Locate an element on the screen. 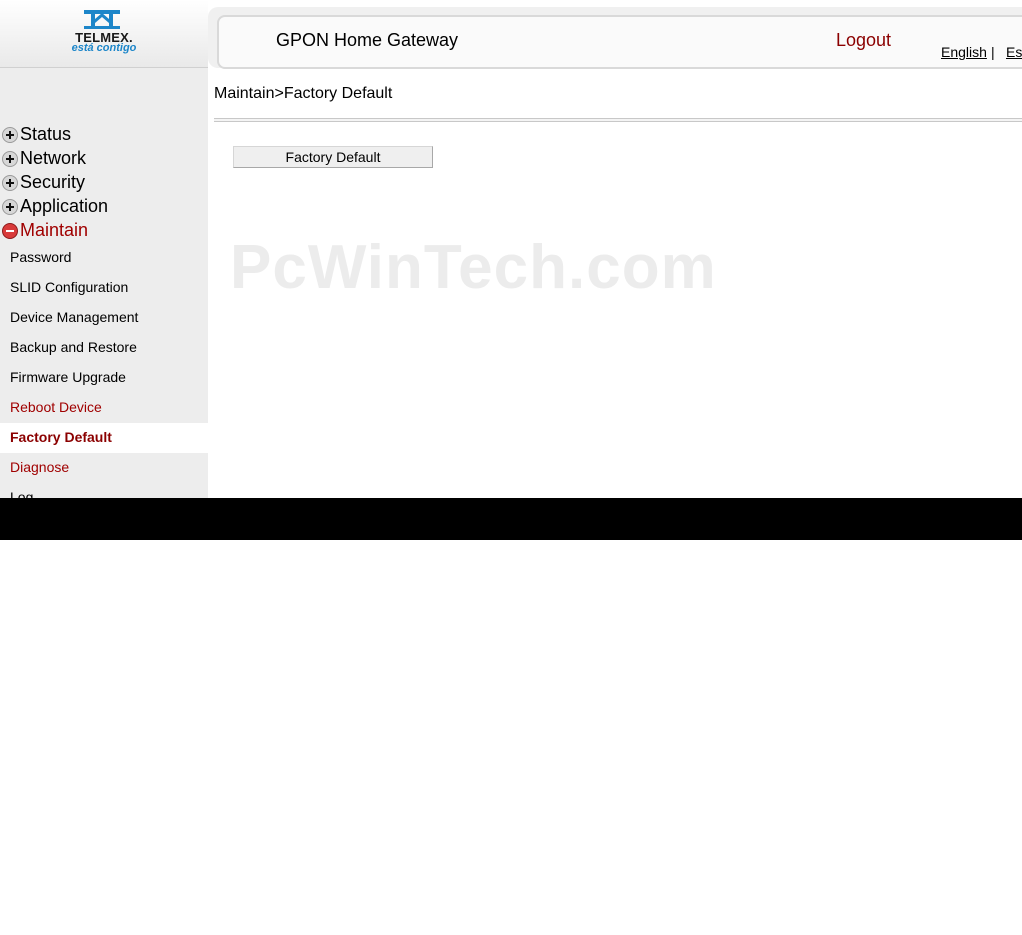 Image resolution: width=1022 pixels, height=935 pixels. logo-tagline: está contigo is located at coordinates (104, 48).